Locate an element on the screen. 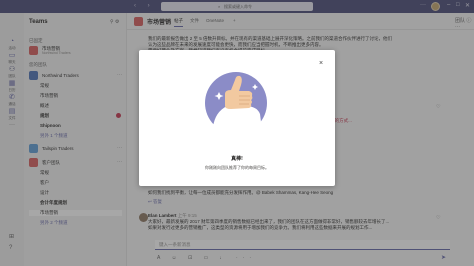  dialog-title: 真棒! is located at coordinates (237, 159).